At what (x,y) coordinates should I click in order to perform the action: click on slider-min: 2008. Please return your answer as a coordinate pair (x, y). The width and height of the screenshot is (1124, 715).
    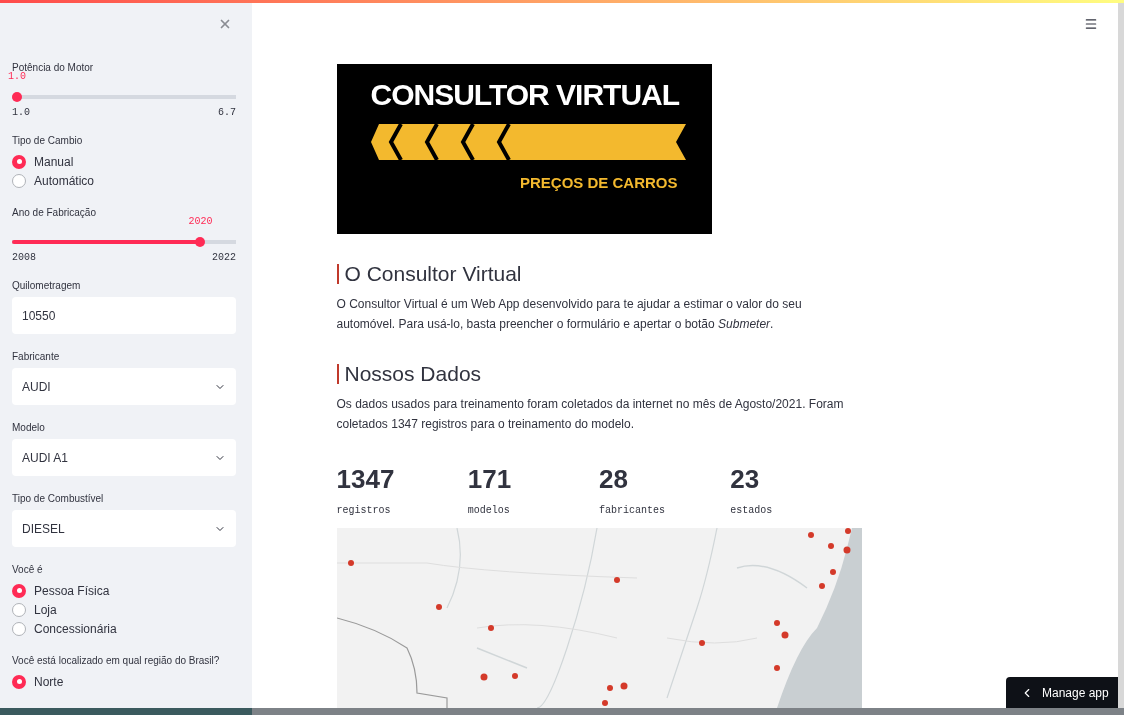
    Looking at the image, I should click on (24, 257).